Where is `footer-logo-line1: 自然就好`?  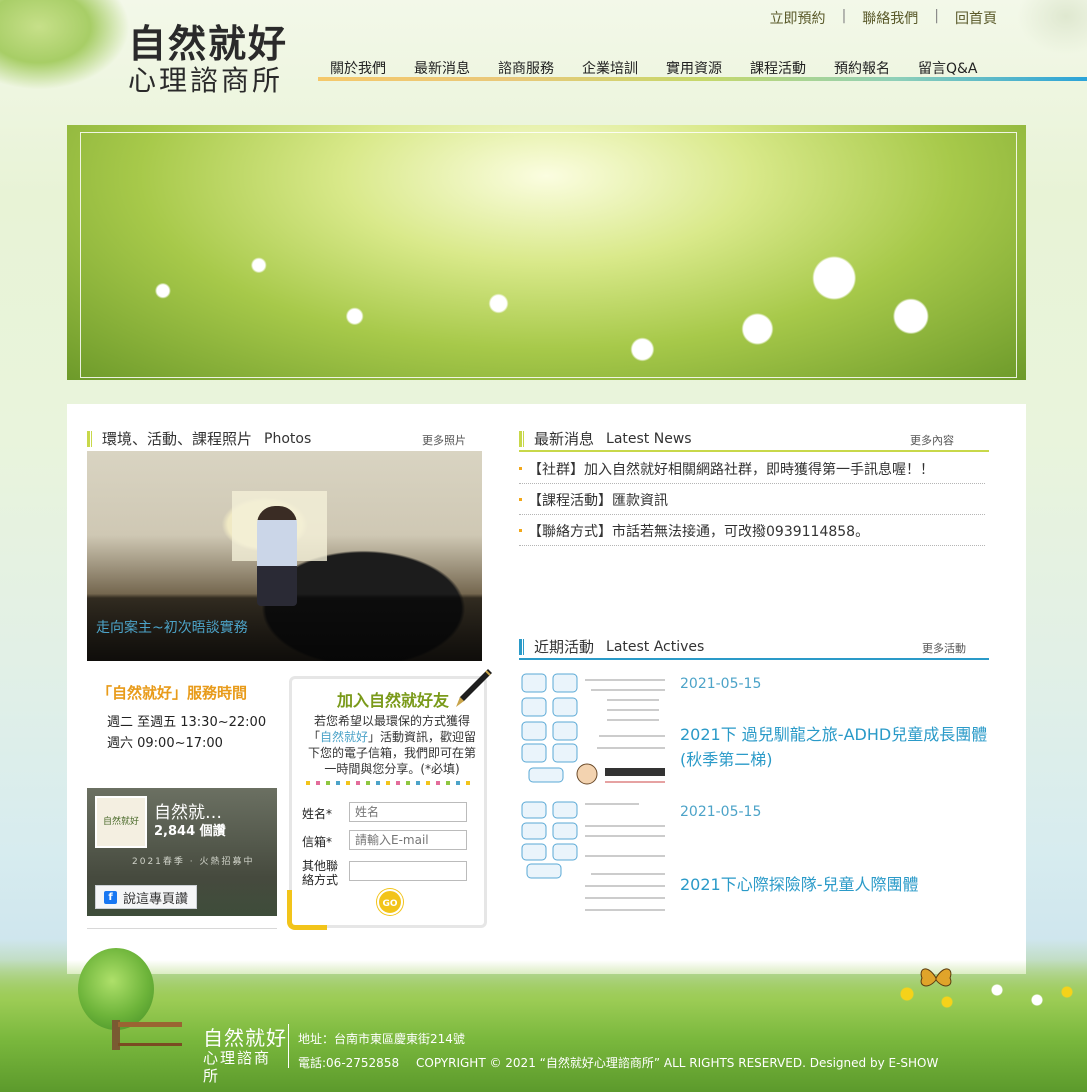 footer-logo-line1: 自然就好 is located at coordinates (245, 1038).